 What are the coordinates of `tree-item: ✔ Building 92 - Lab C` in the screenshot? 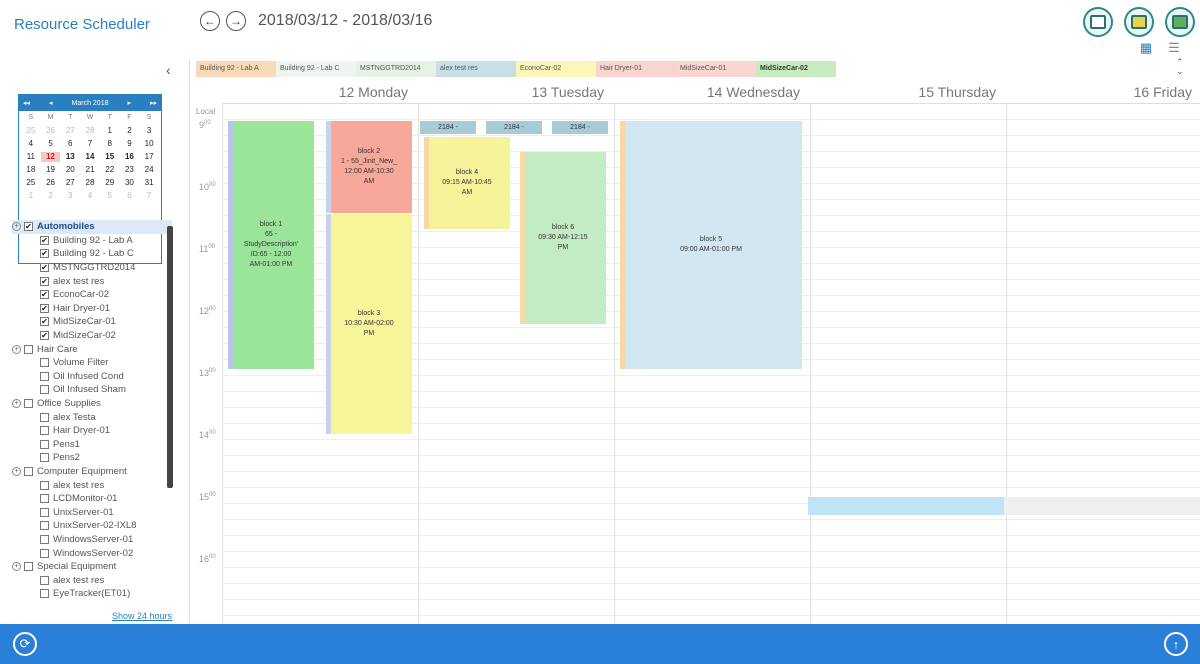 It's located at (92, 254).